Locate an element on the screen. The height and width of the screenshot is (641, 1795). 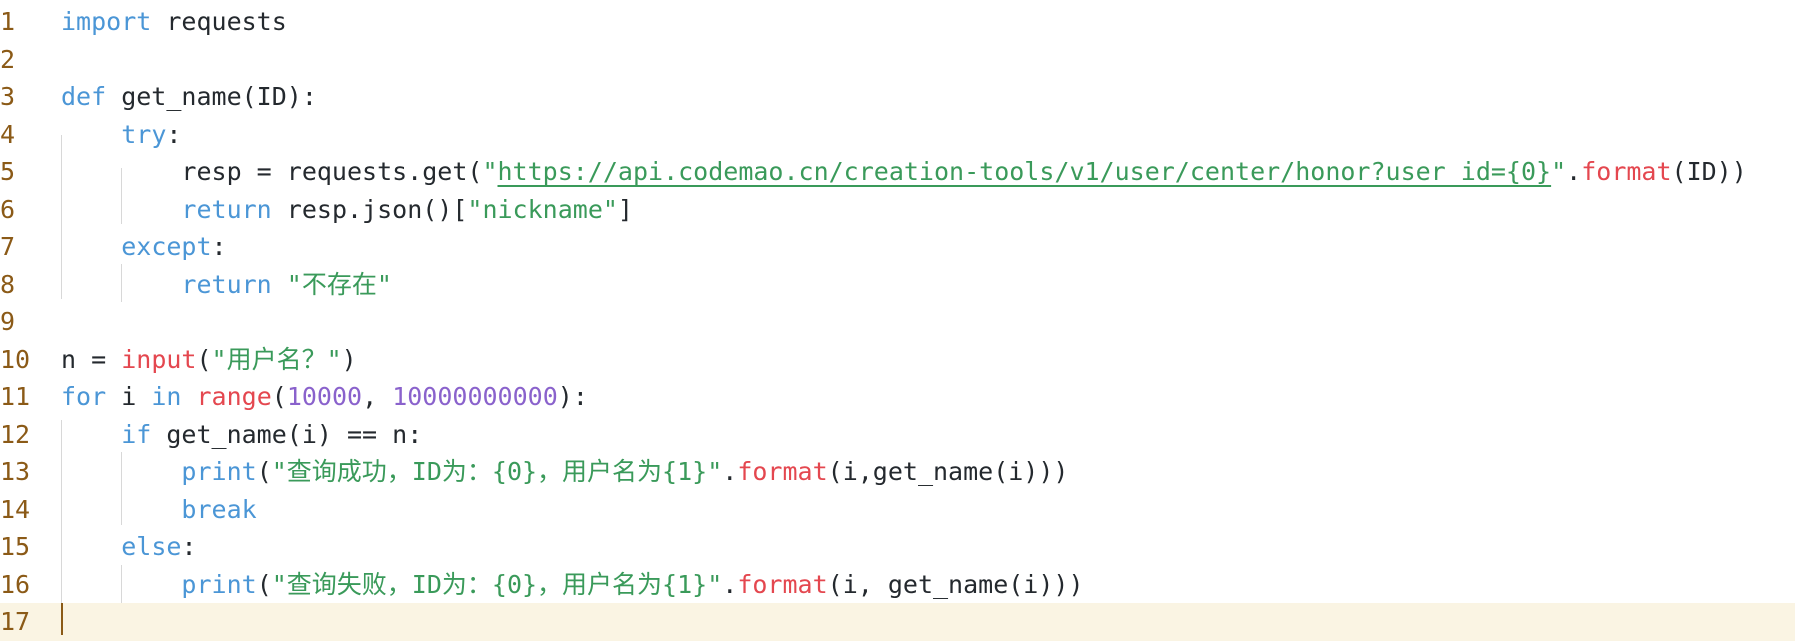
line-code: n = input("用户名？") is located at coordinates (209, 360).